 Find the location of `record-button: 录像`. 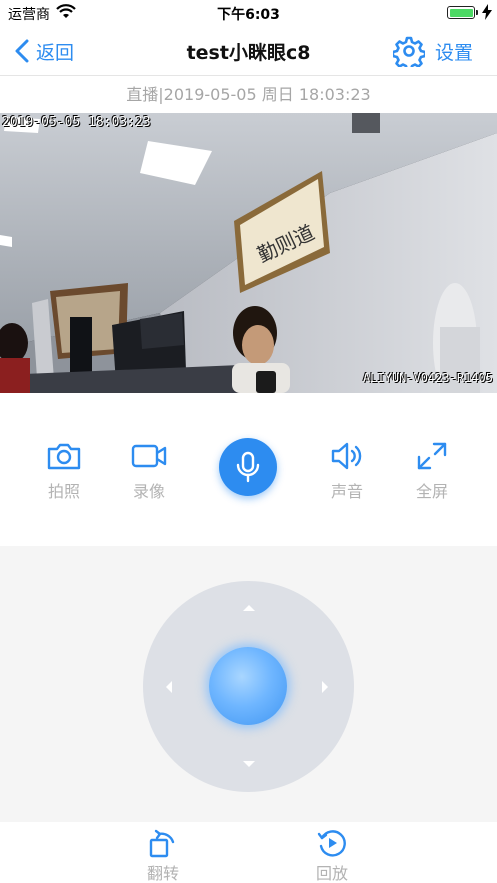

record-button: 录像 is located at coordinates (149, 471).